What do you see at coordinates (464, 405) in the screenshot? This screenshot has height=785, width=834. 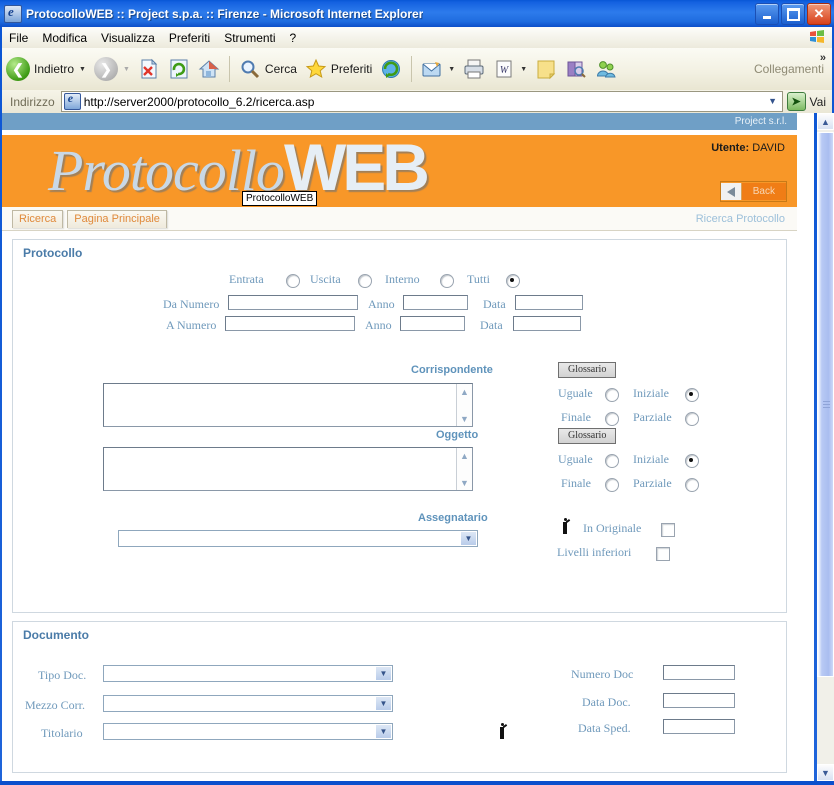 I see `corrispondente-scrollbar: ▲ ▼` at bounding box center [464, 405].